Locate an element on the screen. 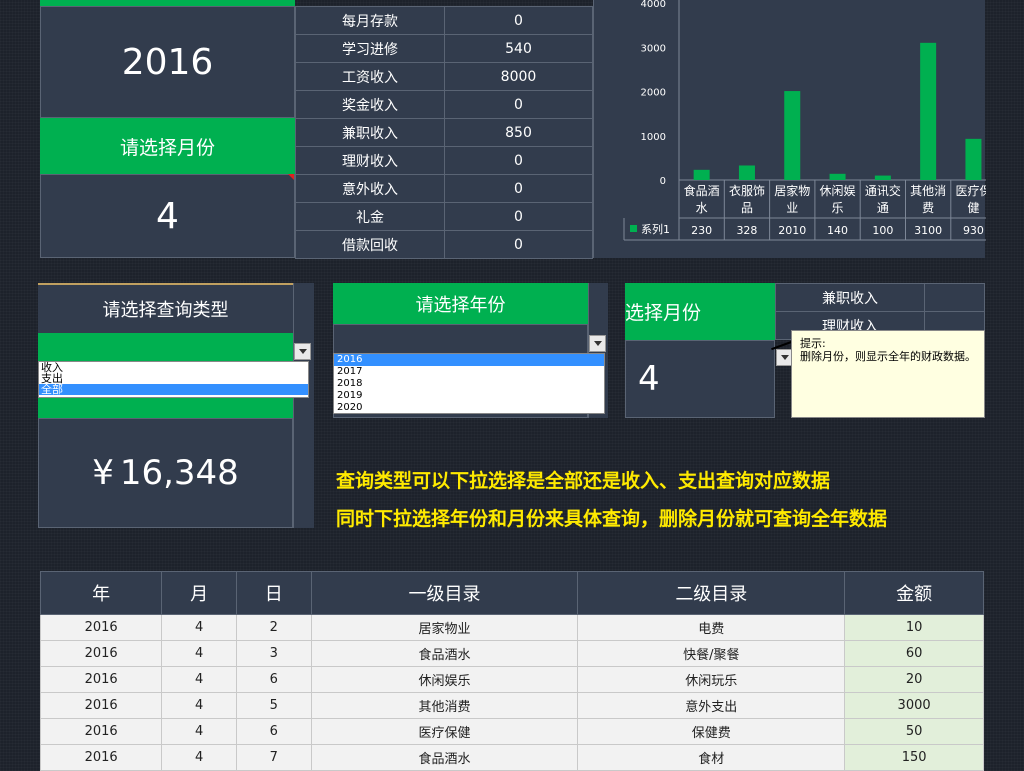 The image size is (1024, 771). column-header: 一级目录 is located at coordinates (444, 593).